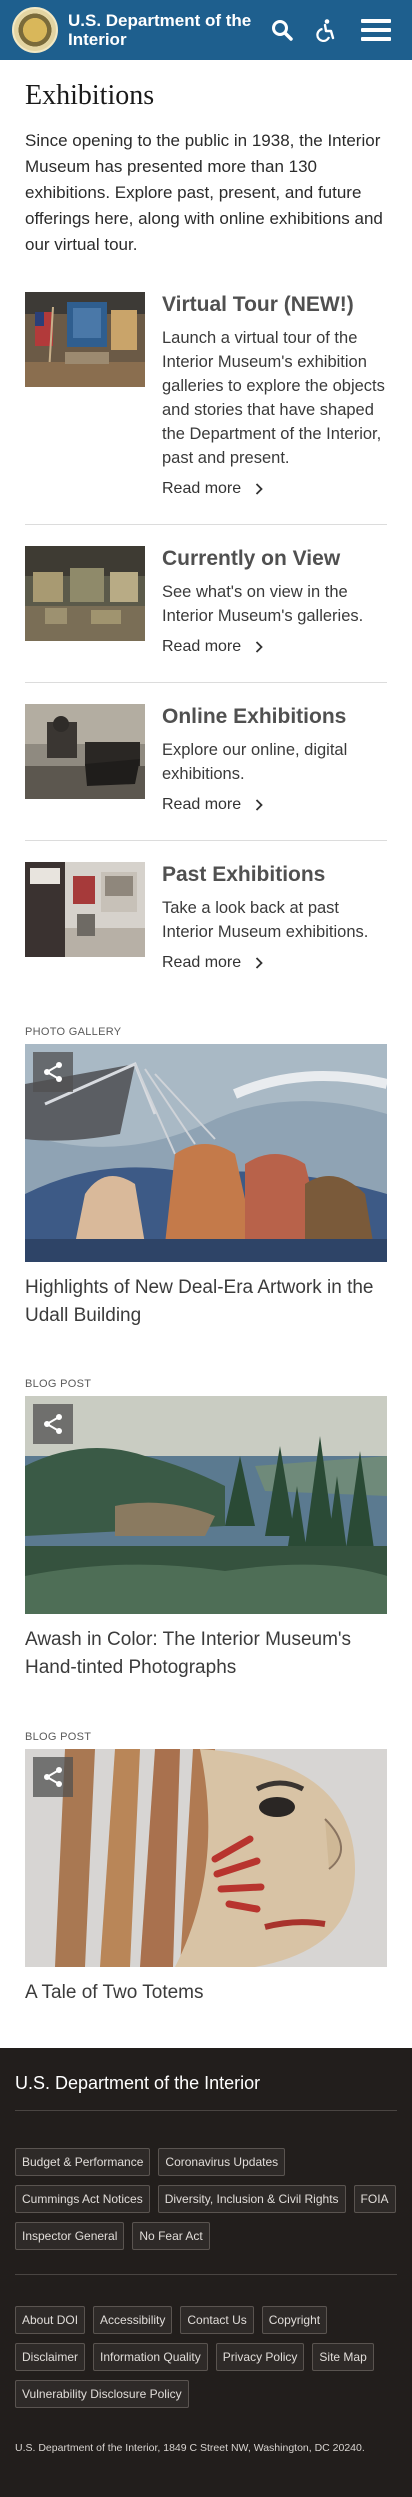 Image resolution: width=412 pixels, height=2497 pixels. I want to click on menu-button, so click(376, 30).